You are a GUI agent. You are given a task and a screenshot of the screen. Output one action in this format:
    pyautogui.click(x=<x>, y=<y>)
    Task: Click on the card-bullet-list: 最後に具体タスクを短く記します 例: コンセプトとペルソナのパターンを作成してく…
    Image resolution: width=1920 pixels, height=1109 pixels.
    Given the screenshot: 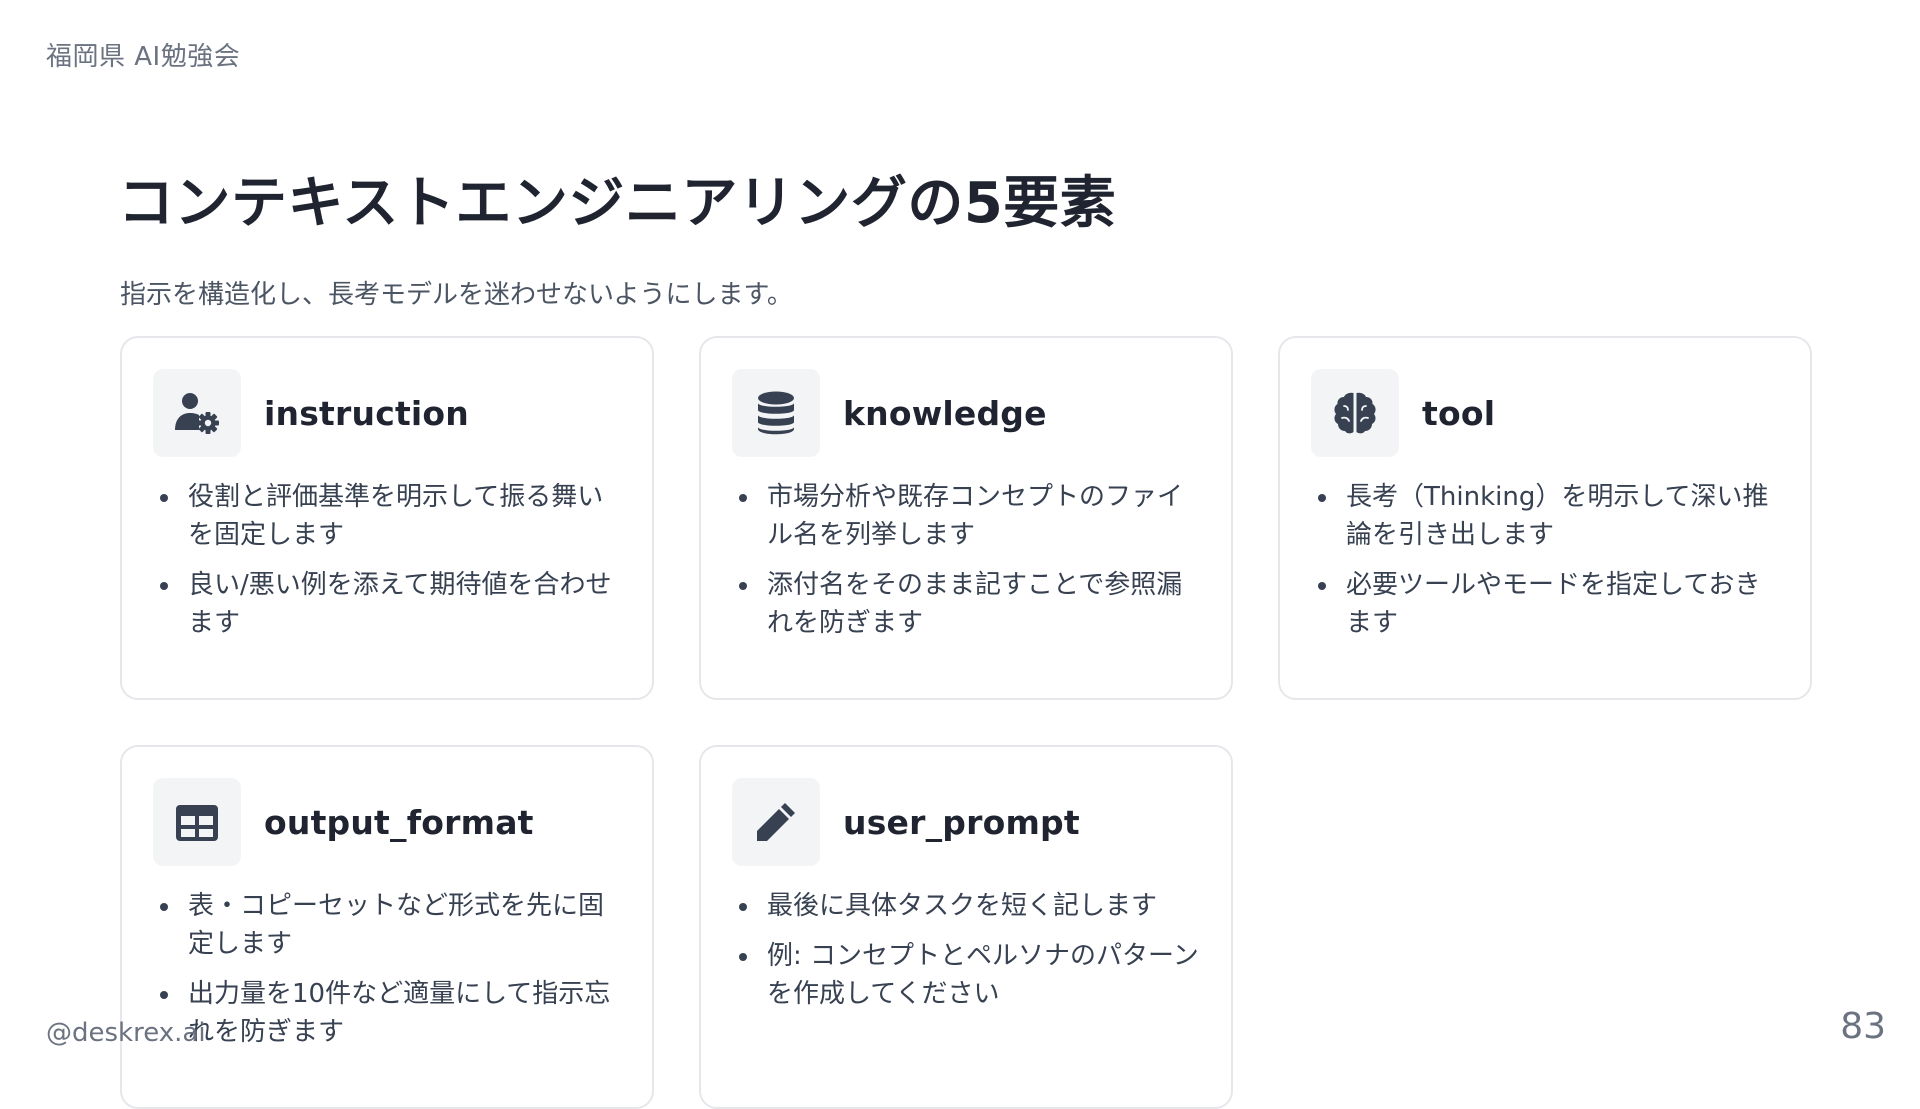 What is the action you would take?
    pyautogui.click(x=968, y=956)
    